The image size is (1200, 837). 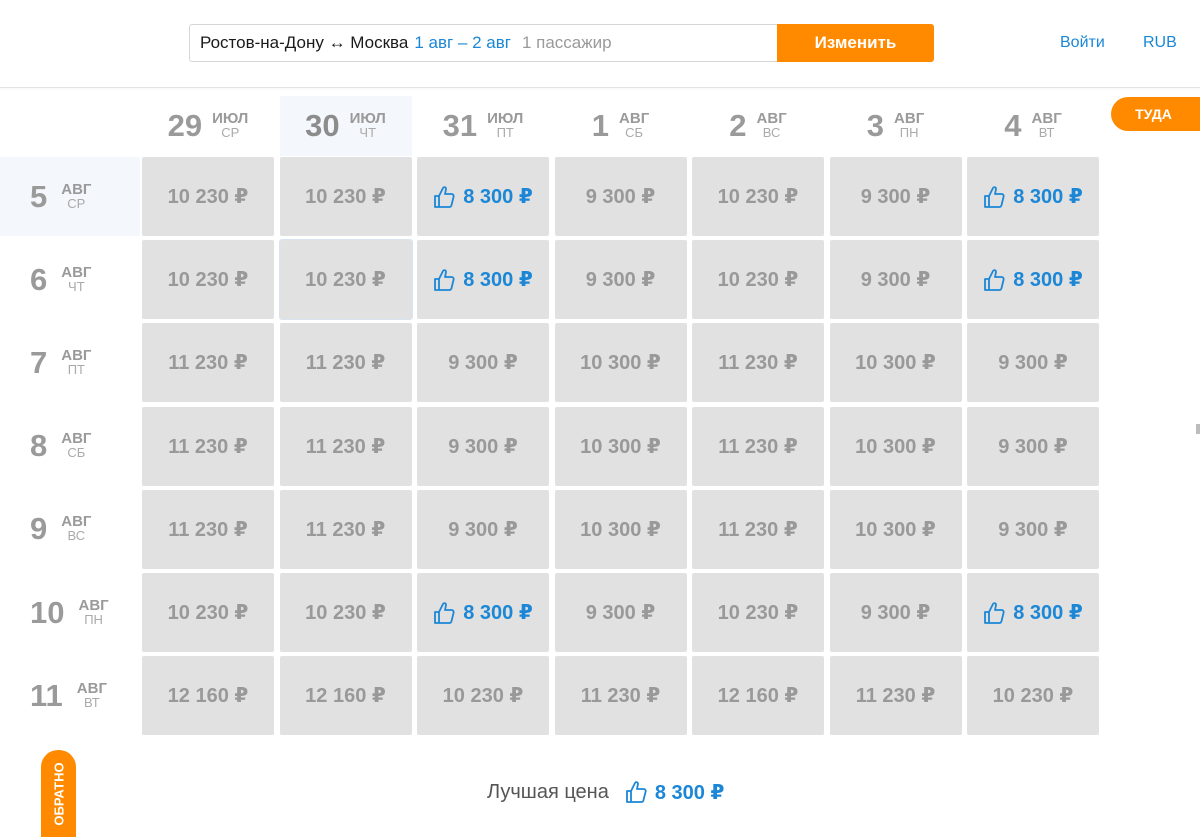 I want to click on change-button: Изменить, so click(x=855, y=43).